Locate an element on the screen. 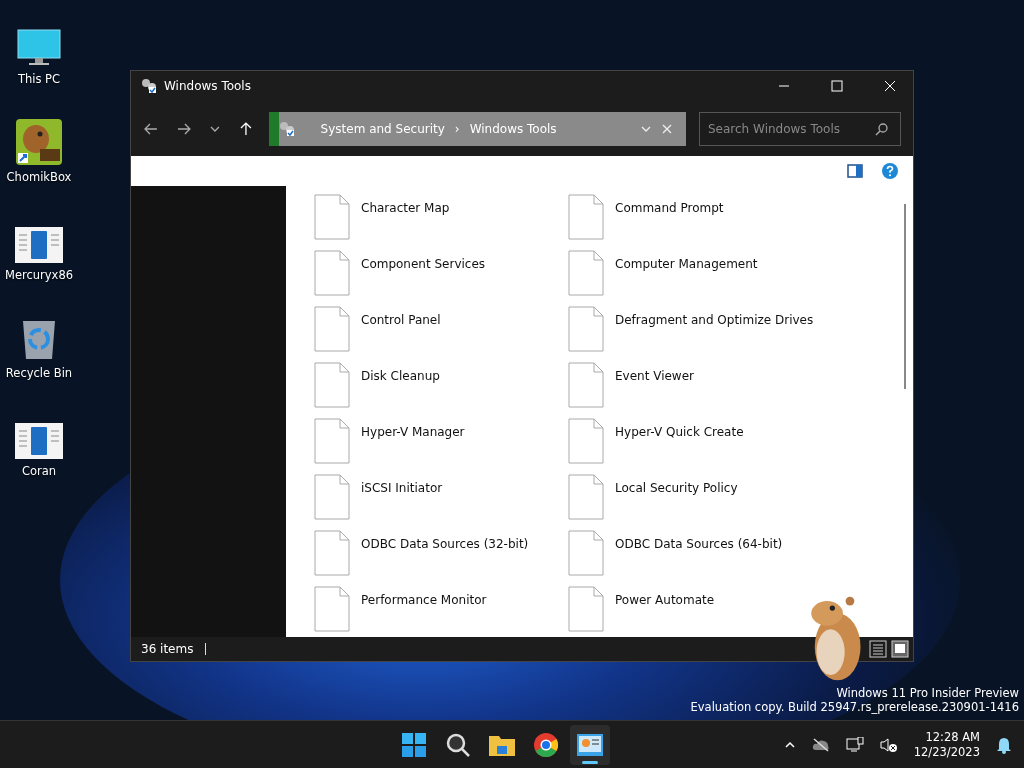 The image size is (1024, 768). file-name: Event Viewer is located at coordinates (654, 376).